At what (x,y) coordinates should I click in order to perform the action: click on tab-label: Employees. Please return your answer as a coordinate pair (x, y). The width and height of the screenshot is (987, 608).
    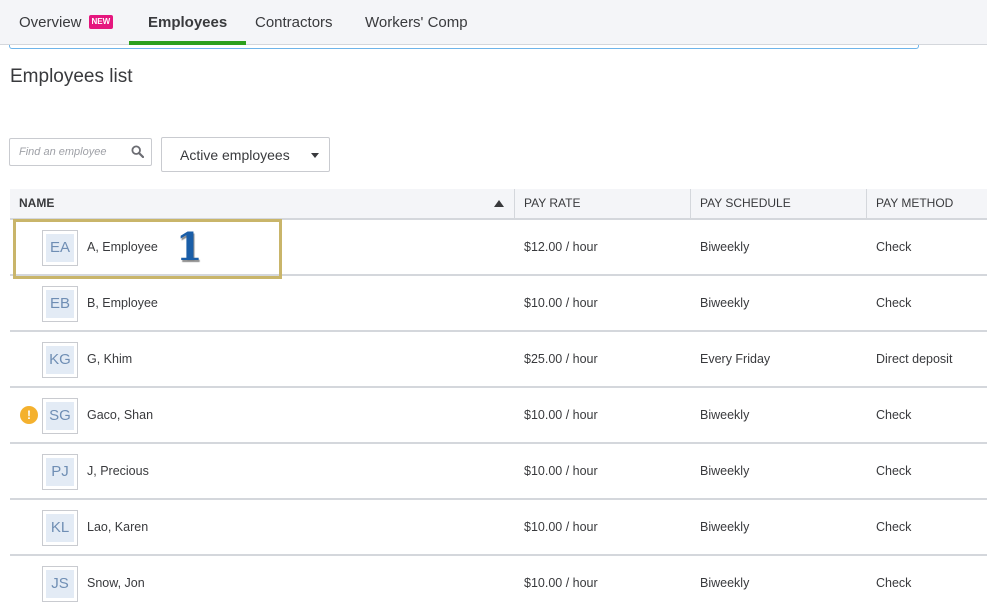
    Looking at the image, I should click on (188, 22).